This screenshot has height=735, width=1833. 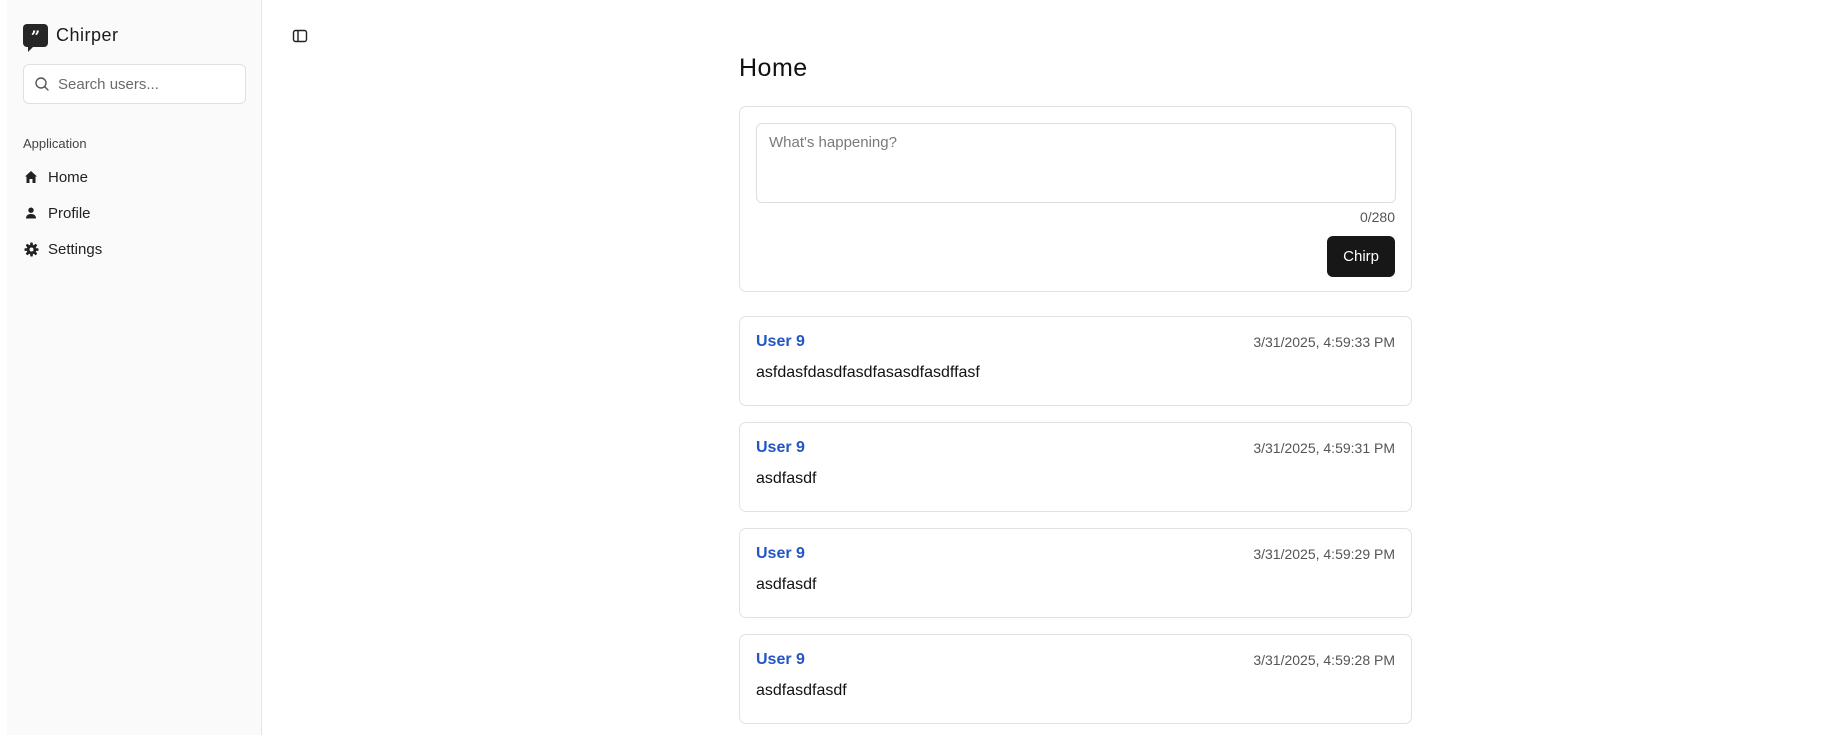 What do you see at coordinates (31, 177) in the screenshot?
I see `home-icon` at bounding box center [31, 177].